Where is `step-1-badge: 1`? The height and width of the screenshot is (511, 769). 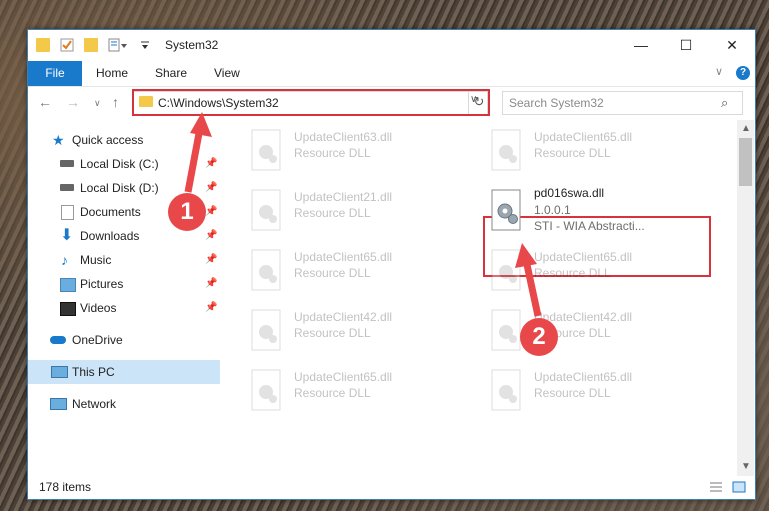 step-1-badge: 1 is located at coordinates (187, 212).